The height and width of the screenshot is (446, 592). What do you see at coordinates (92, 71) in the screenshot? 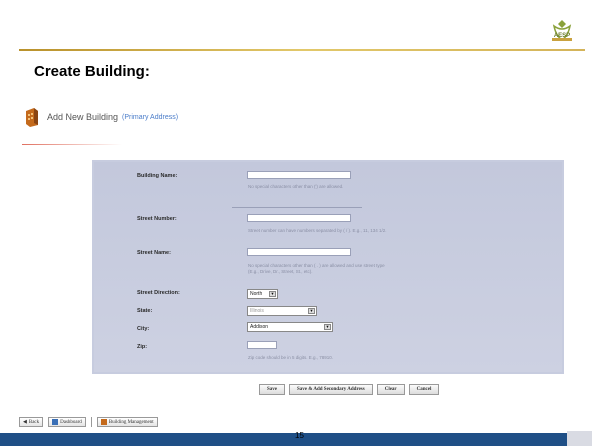
I see `slide-title: Create Building:` at bounding box center [92, 71].